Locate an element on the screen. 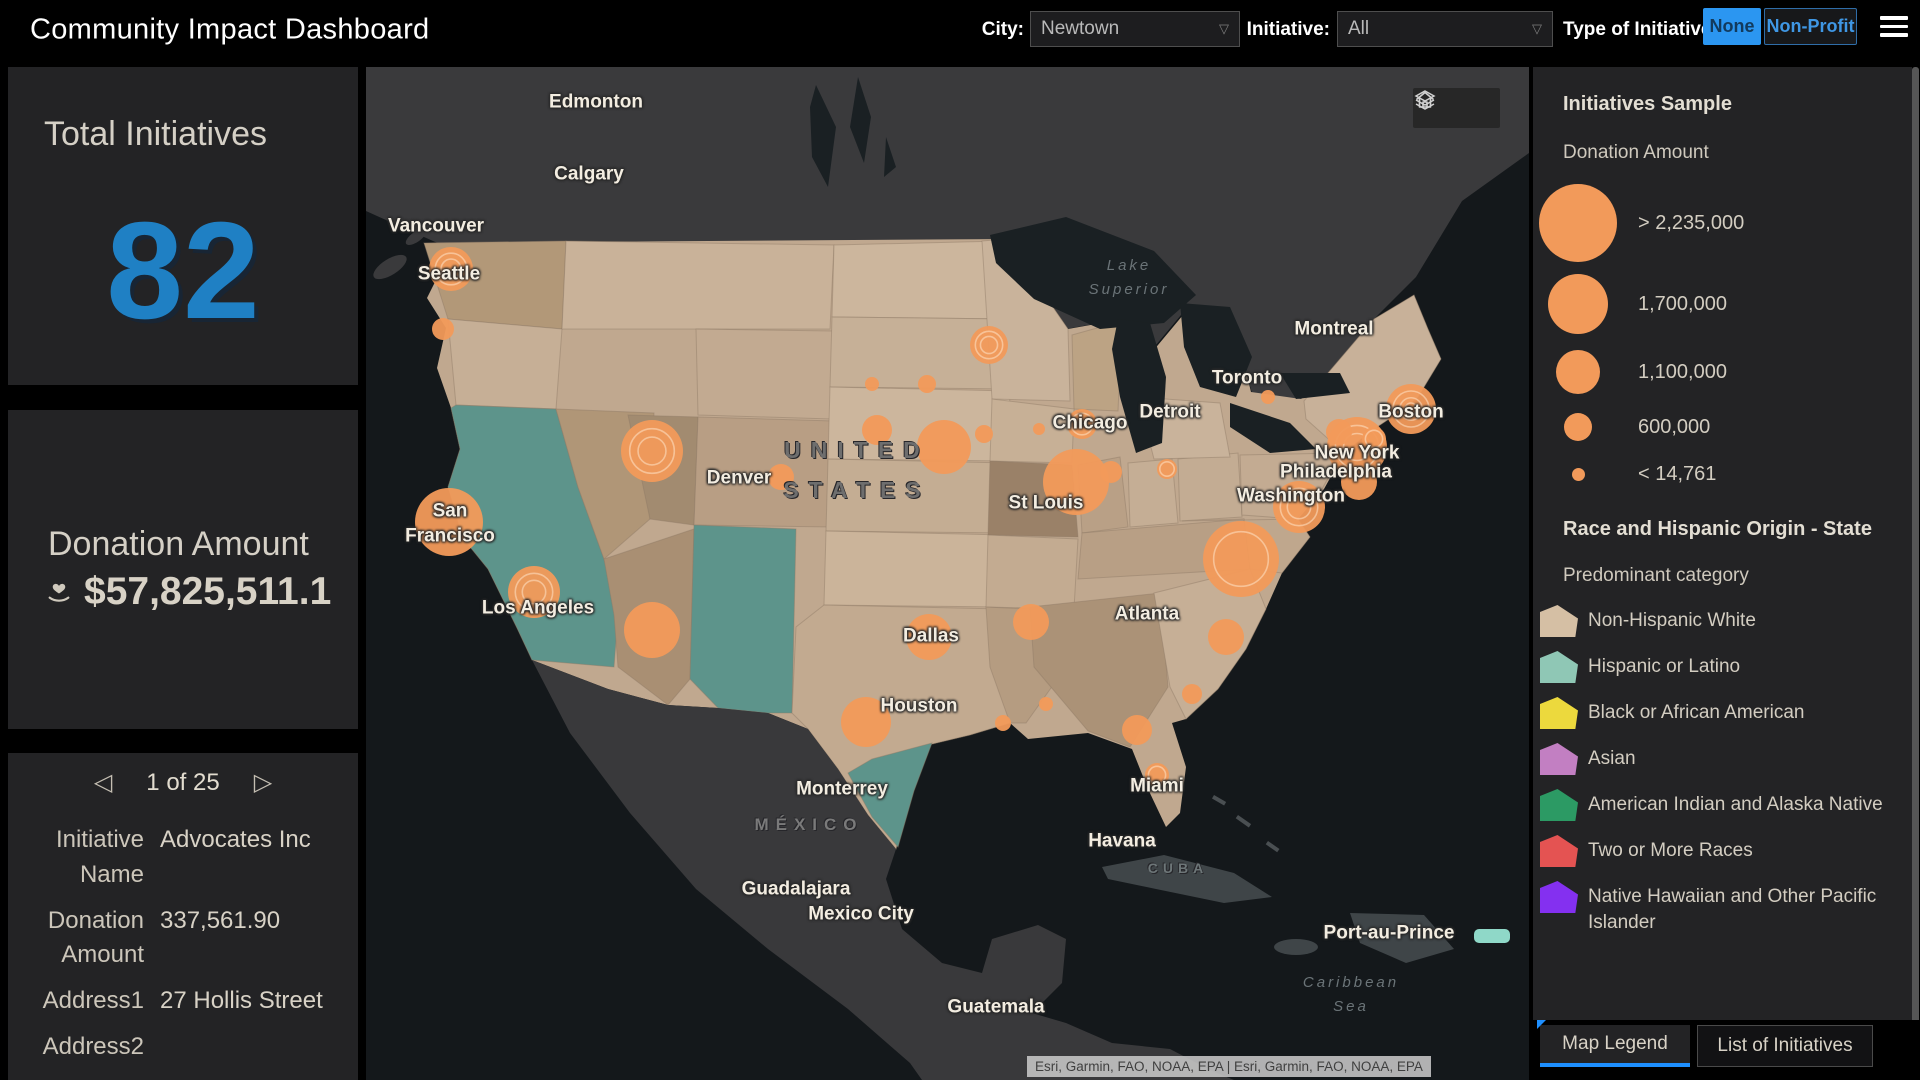 This screenshot has height=1080, width=1920. legend-scrollbar is located at coordinates (1915, 573).